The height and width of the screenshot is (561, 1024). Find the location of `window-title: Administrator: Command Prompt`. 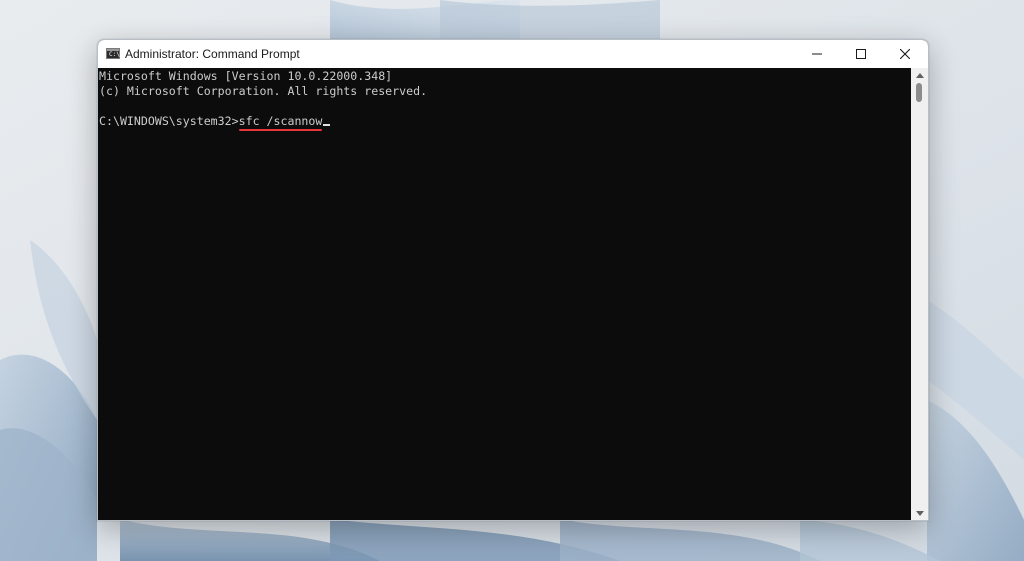

window-title: Administrator: Command Prompt is located at coordinates (212, 54).